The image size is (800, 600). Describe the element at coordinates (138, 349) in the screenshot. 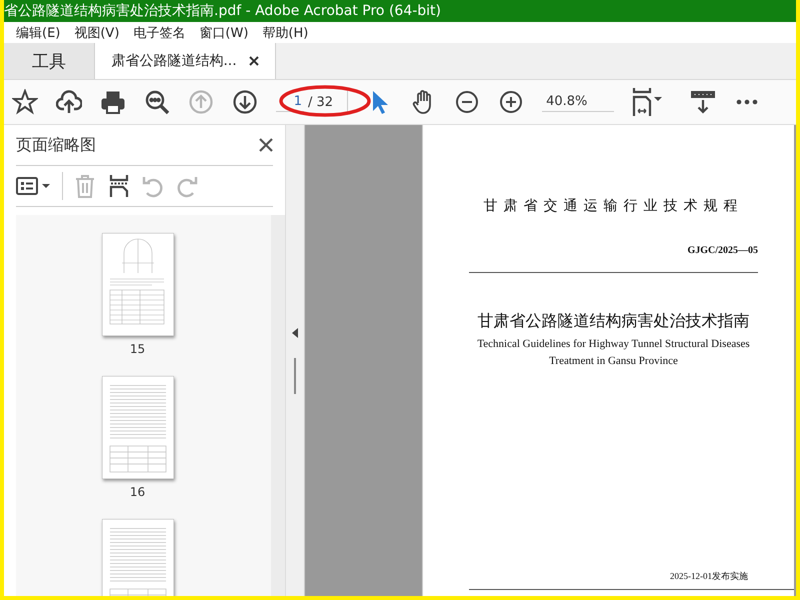

I see `page-number-label: 15` at that location.